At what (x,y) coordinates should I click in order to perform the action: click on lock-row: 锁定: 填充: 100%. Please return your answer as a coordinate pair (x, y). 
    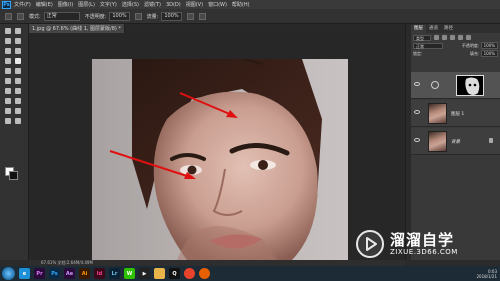
    Looking at the image, I should click on (455, 53).